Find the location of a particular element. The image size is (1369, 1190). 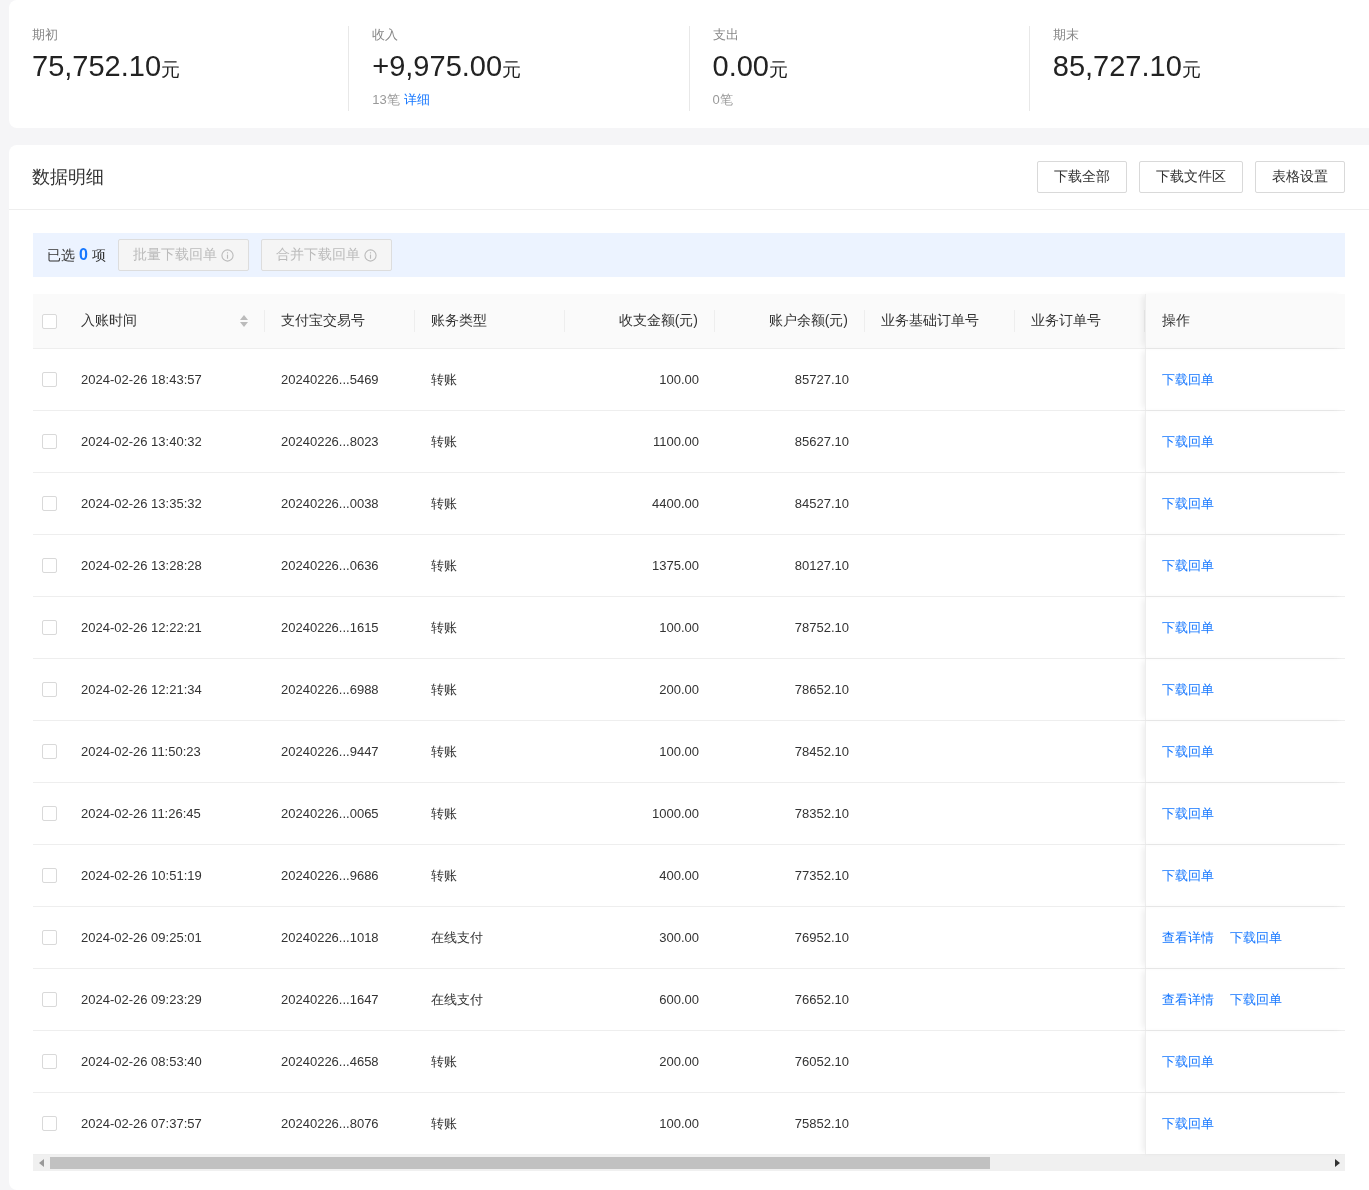

table-cell: 78652.10 is located at coordinates (821, 689).